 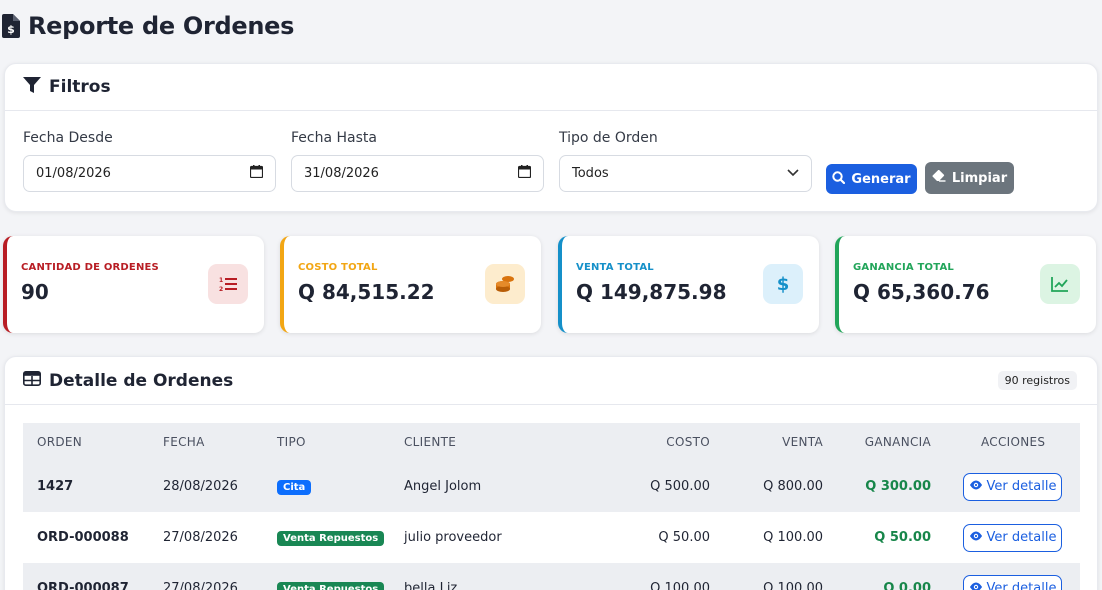 What do you see at coordinates (903, 267) in the screenshot?
I see `stat-label: GANANCIA TOTAL` at bounding box center [903, 267].